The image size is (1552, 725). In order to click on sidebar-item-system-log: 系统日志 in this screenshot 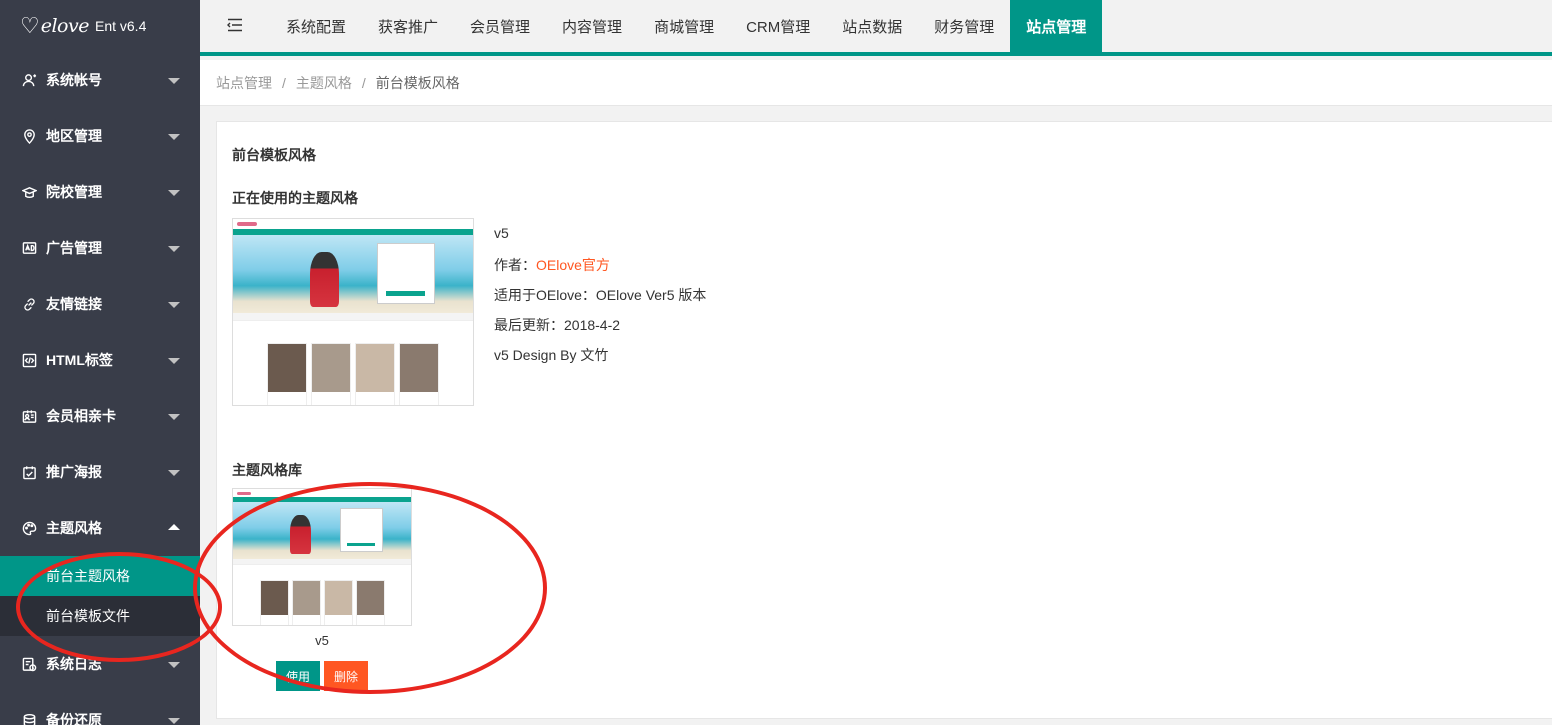, I will do `click(100, 664)`.